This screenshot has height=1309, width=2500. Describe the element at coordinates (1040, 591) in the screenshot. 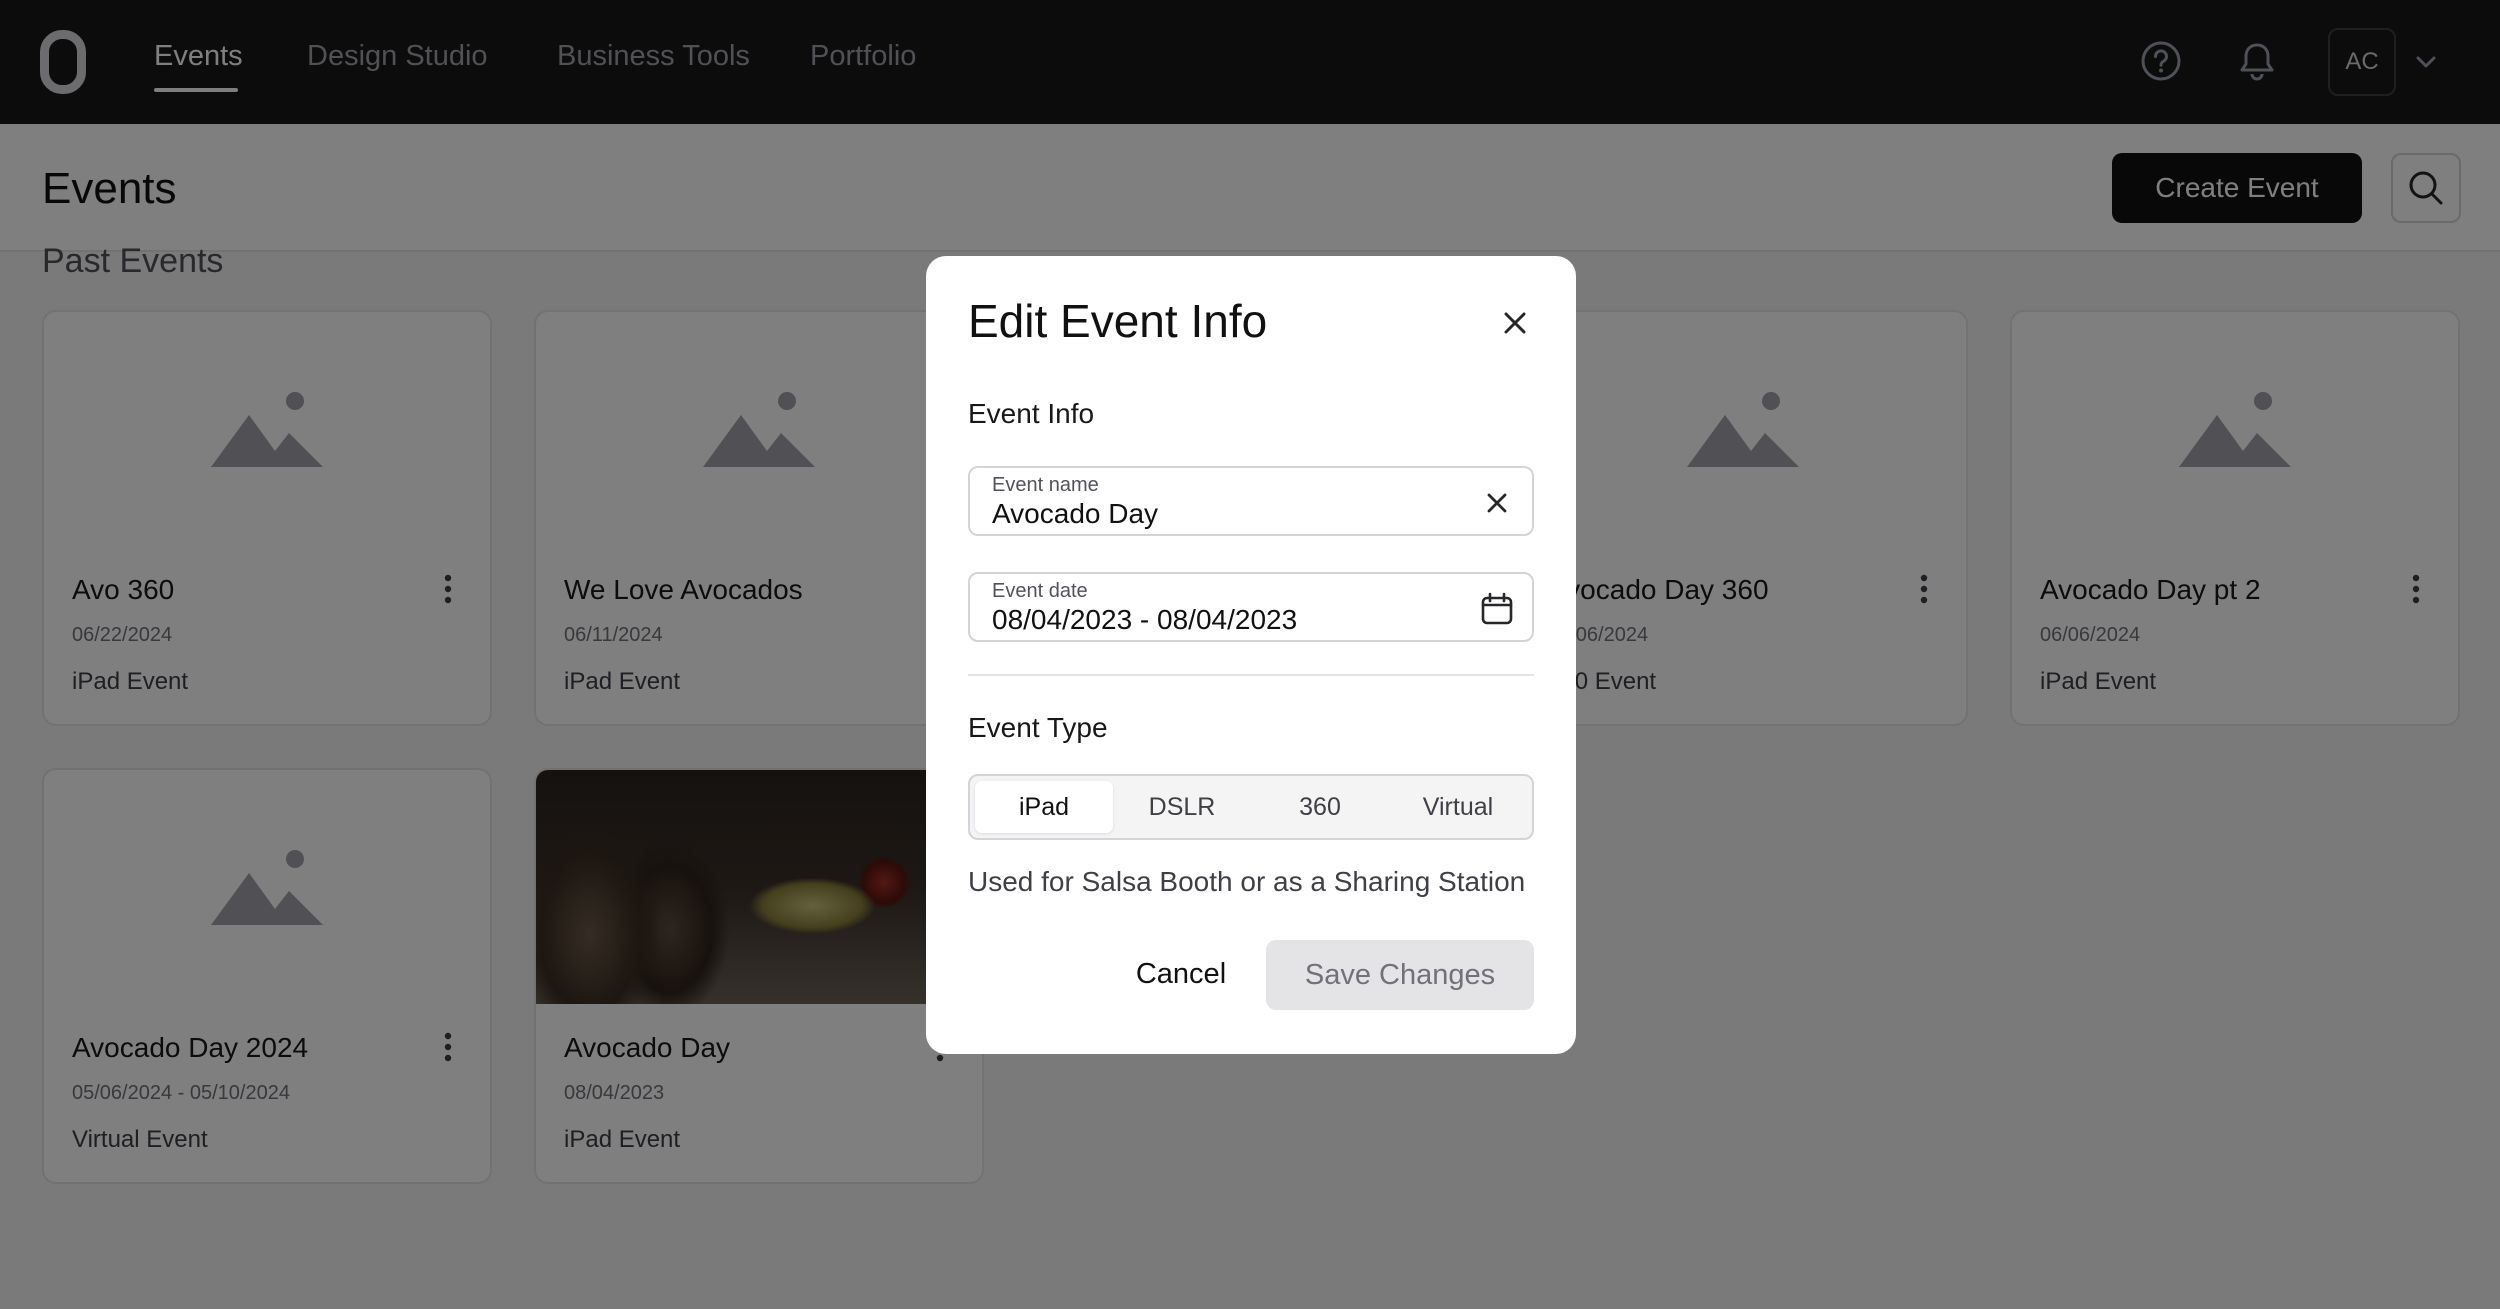

I see `event-date-label: Event date` at that location.